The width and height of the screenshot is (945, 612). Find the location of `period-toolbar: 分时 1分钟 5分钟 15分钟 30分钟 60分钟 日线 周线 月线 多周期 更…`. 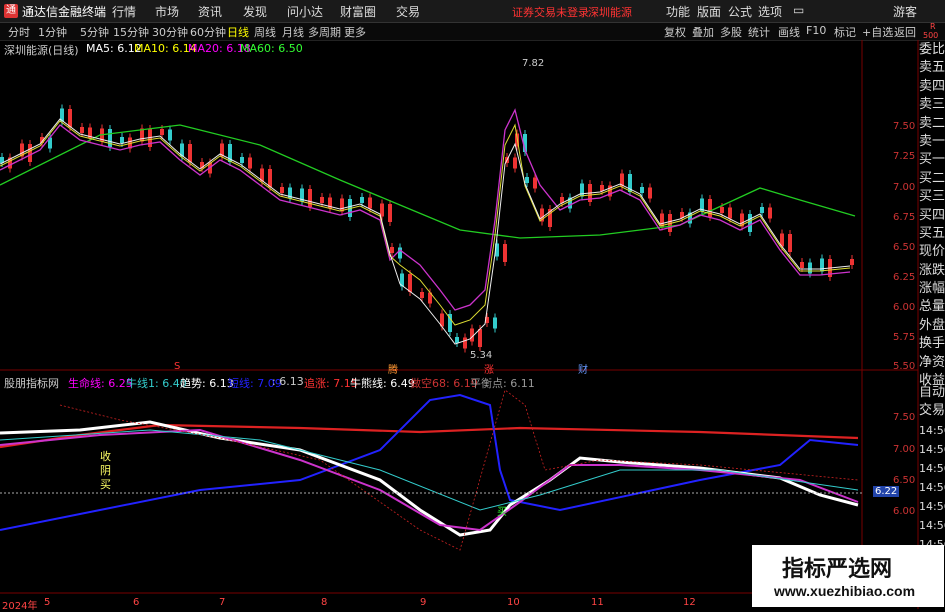

period-toolbar: 分时 1分钟 5分钟 15分钟 30分钟 60分钟 日线 周线 月线 多周期 更… is located at coordinates (472, 31).